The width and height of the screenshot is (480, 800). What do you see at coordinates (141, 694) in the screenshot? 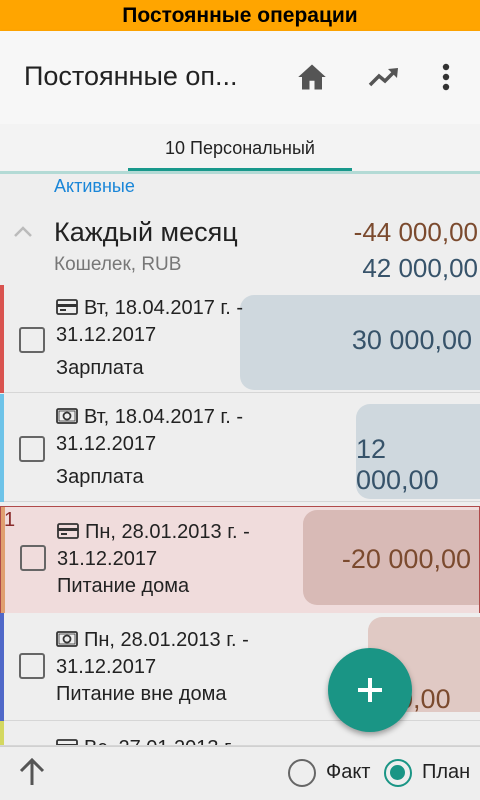
I see `row-category: Питание вне дома` at bounding box center [141, 694].